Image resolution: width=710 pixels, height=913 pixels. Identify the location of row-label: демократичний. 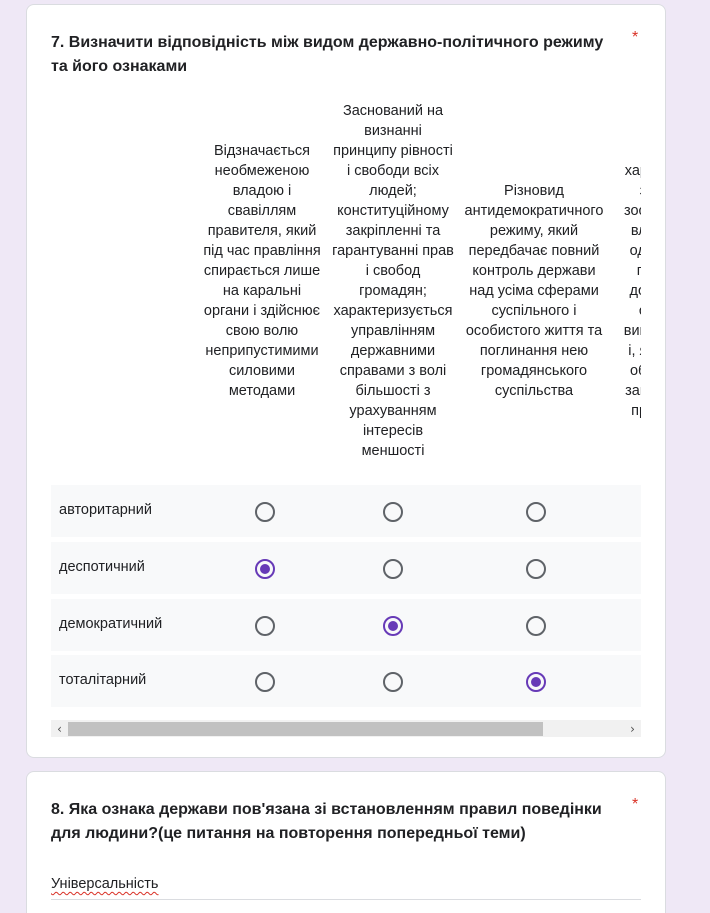
(111, 624).